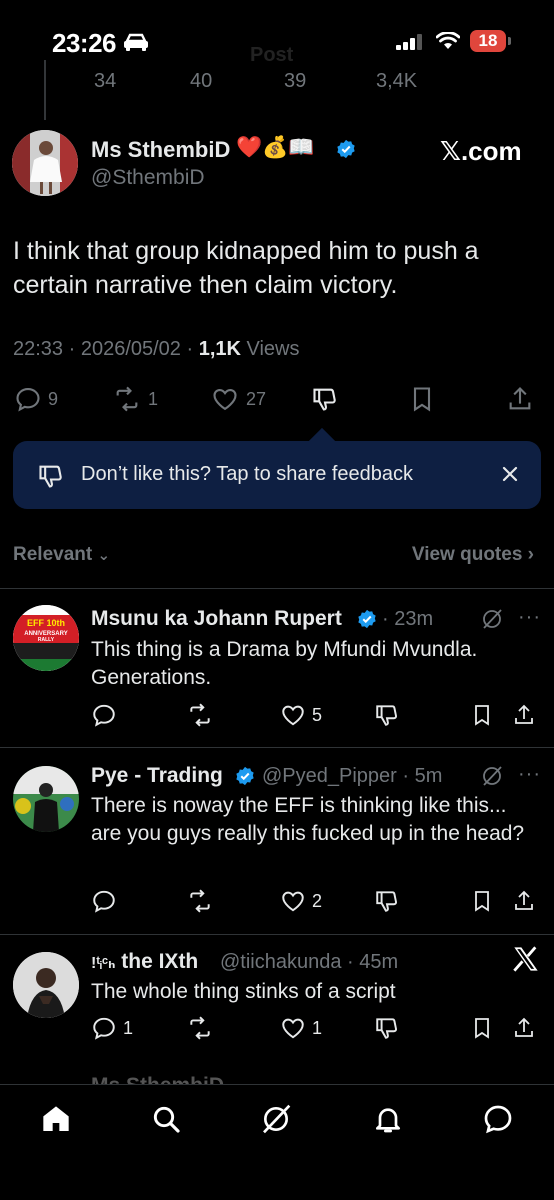 The width and height of the screenshot is (554, 1200). I want to click on reply-timestamp: · 23m, so click(408, 619).